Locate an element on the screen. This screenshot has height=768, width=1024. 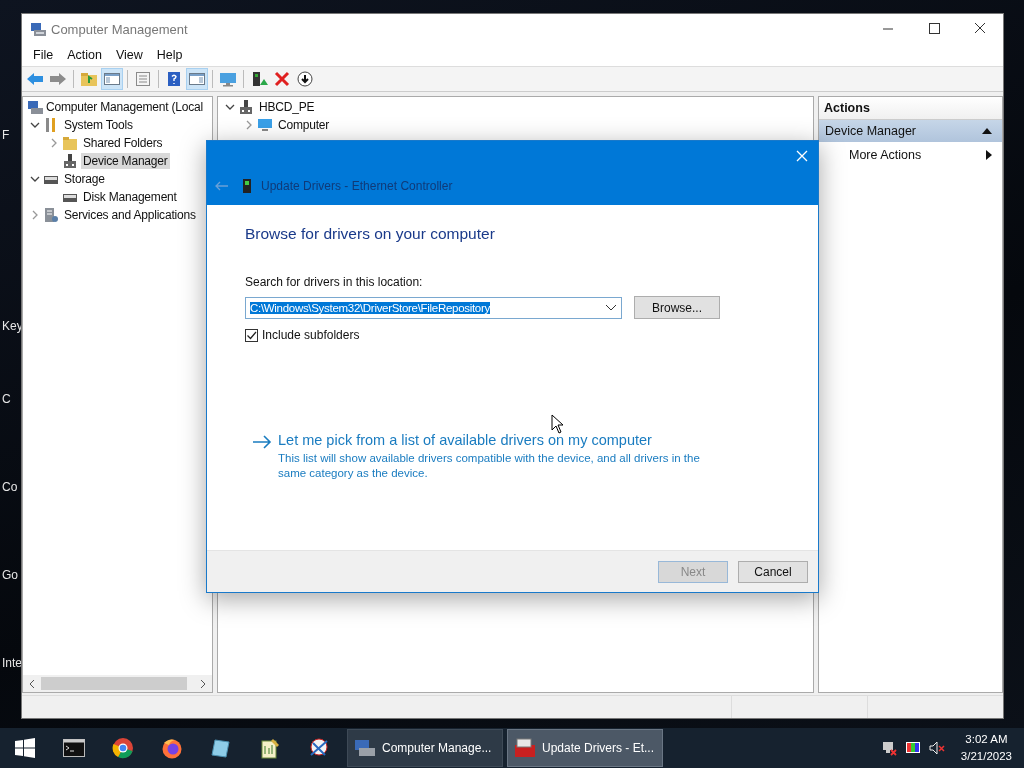
desktop-icon-label: F is located at coordinates (6, 135).